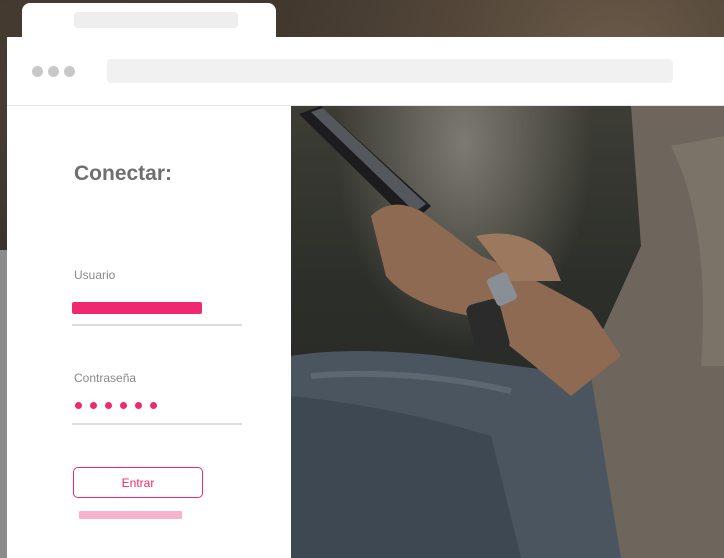 The image size is (724, 558). Describe the element at coordinates (156, 20) in the screenshot. I see `tab-title-placeholder` at that location.